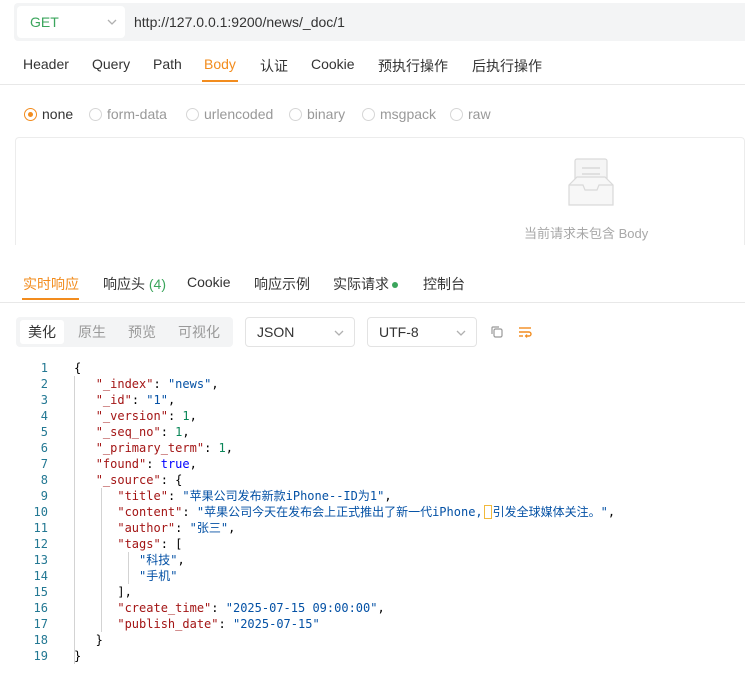 Image resolution: width=745 pixels, height=674 pixels. What do you see at coordinates (71, 22) in the screenshot?
I see `method-select: GET` at bounding box center [71, 22].